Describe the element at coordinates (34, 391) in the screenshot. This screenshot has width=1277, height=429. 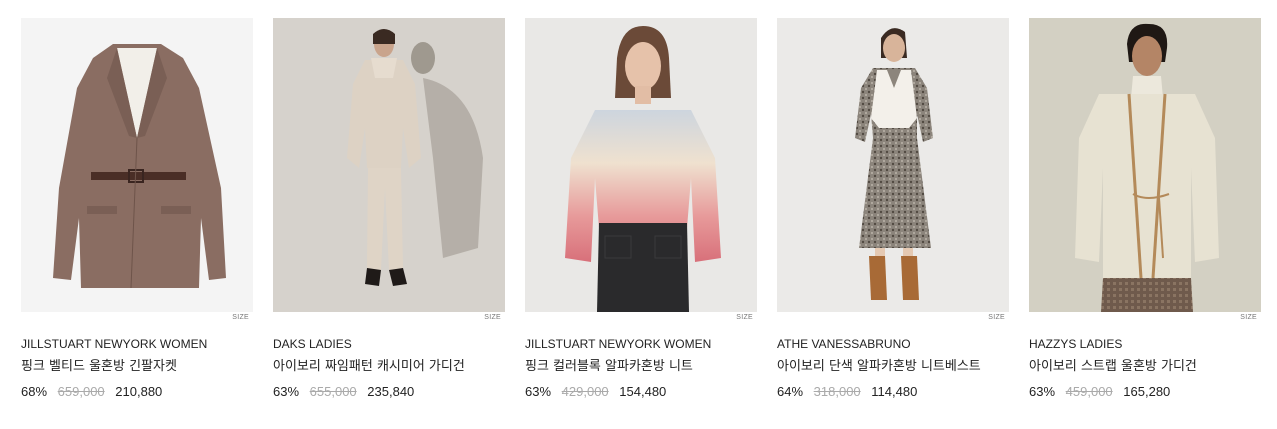
I see `discount-rate: 68%` at that location.